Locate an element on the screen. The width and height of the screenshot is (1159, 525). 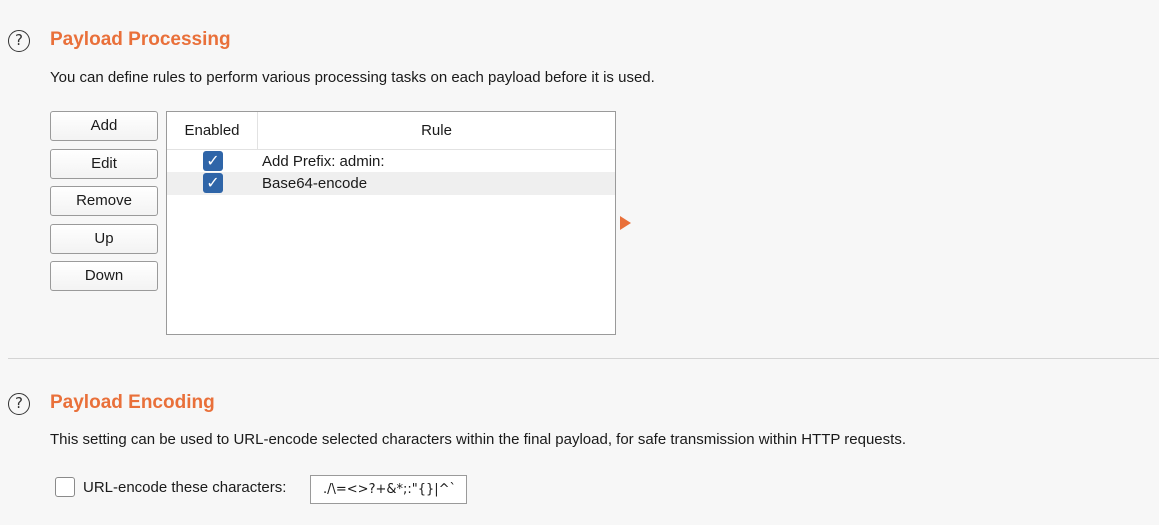
edit-button: Edit is located at coordinates (104, 164).